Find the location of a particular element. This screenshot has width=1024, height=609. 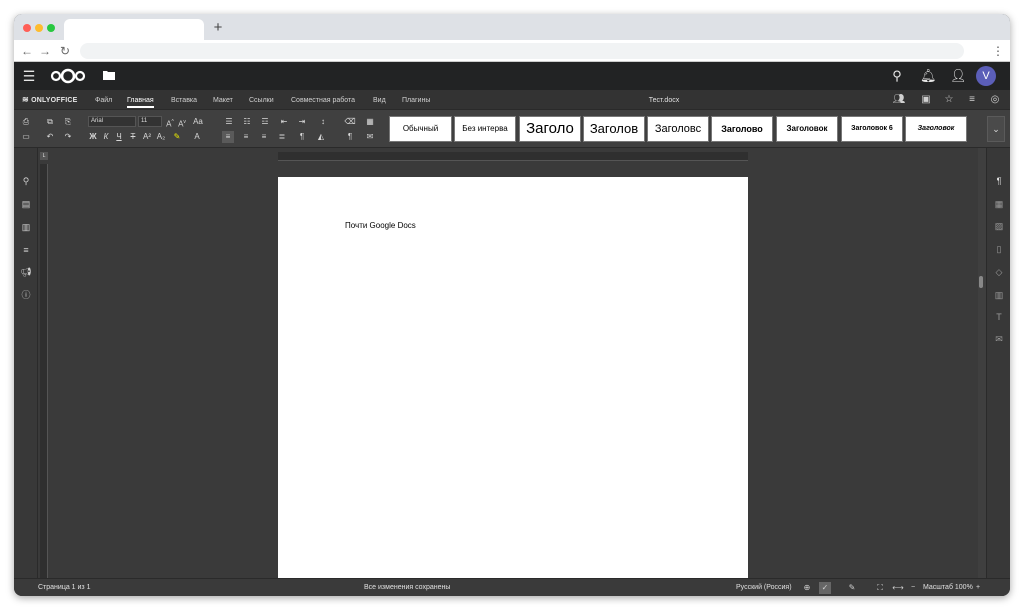

shape-settings-icon: ◇ is located at coordinates (999, 272).